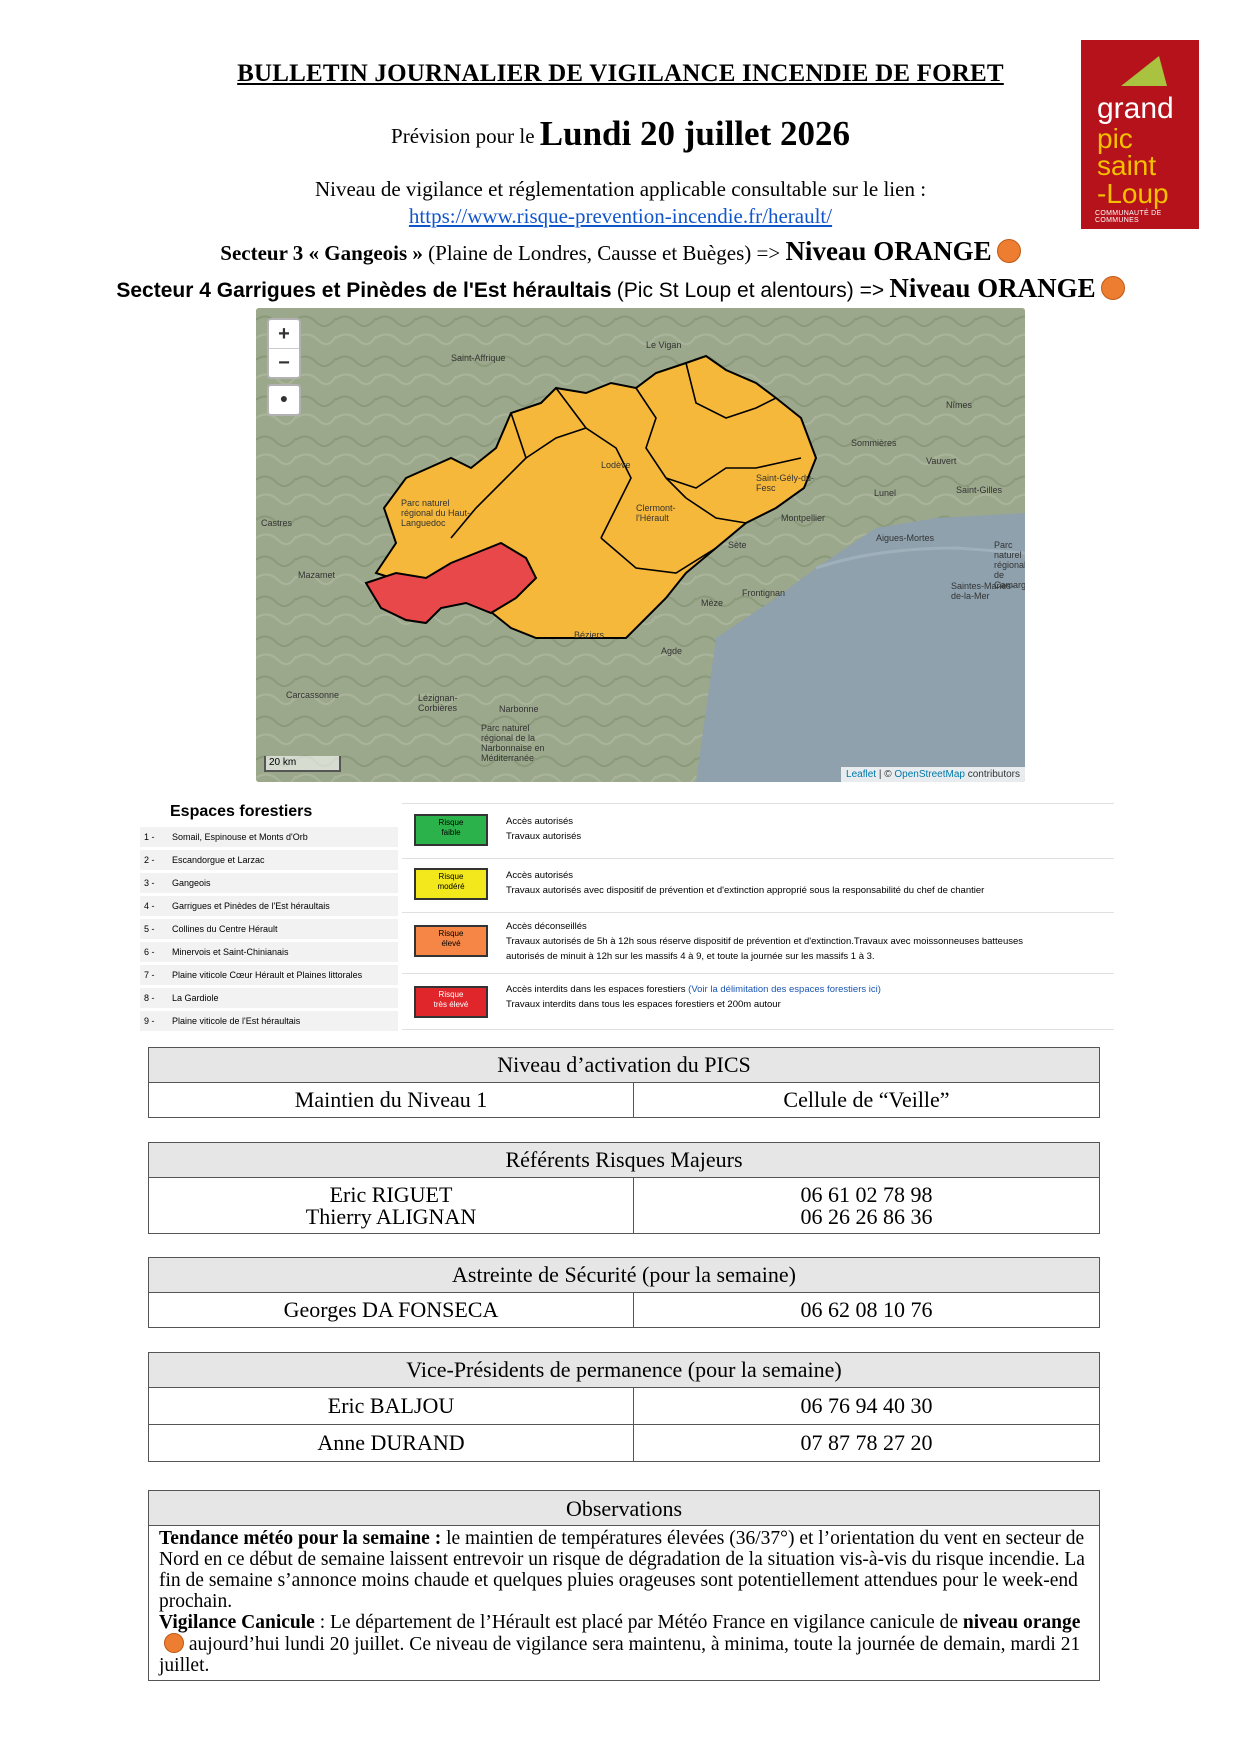 This screenshot has height=1755, width=1241. I want to click on zone-number: 7 -, so click(149, 975).